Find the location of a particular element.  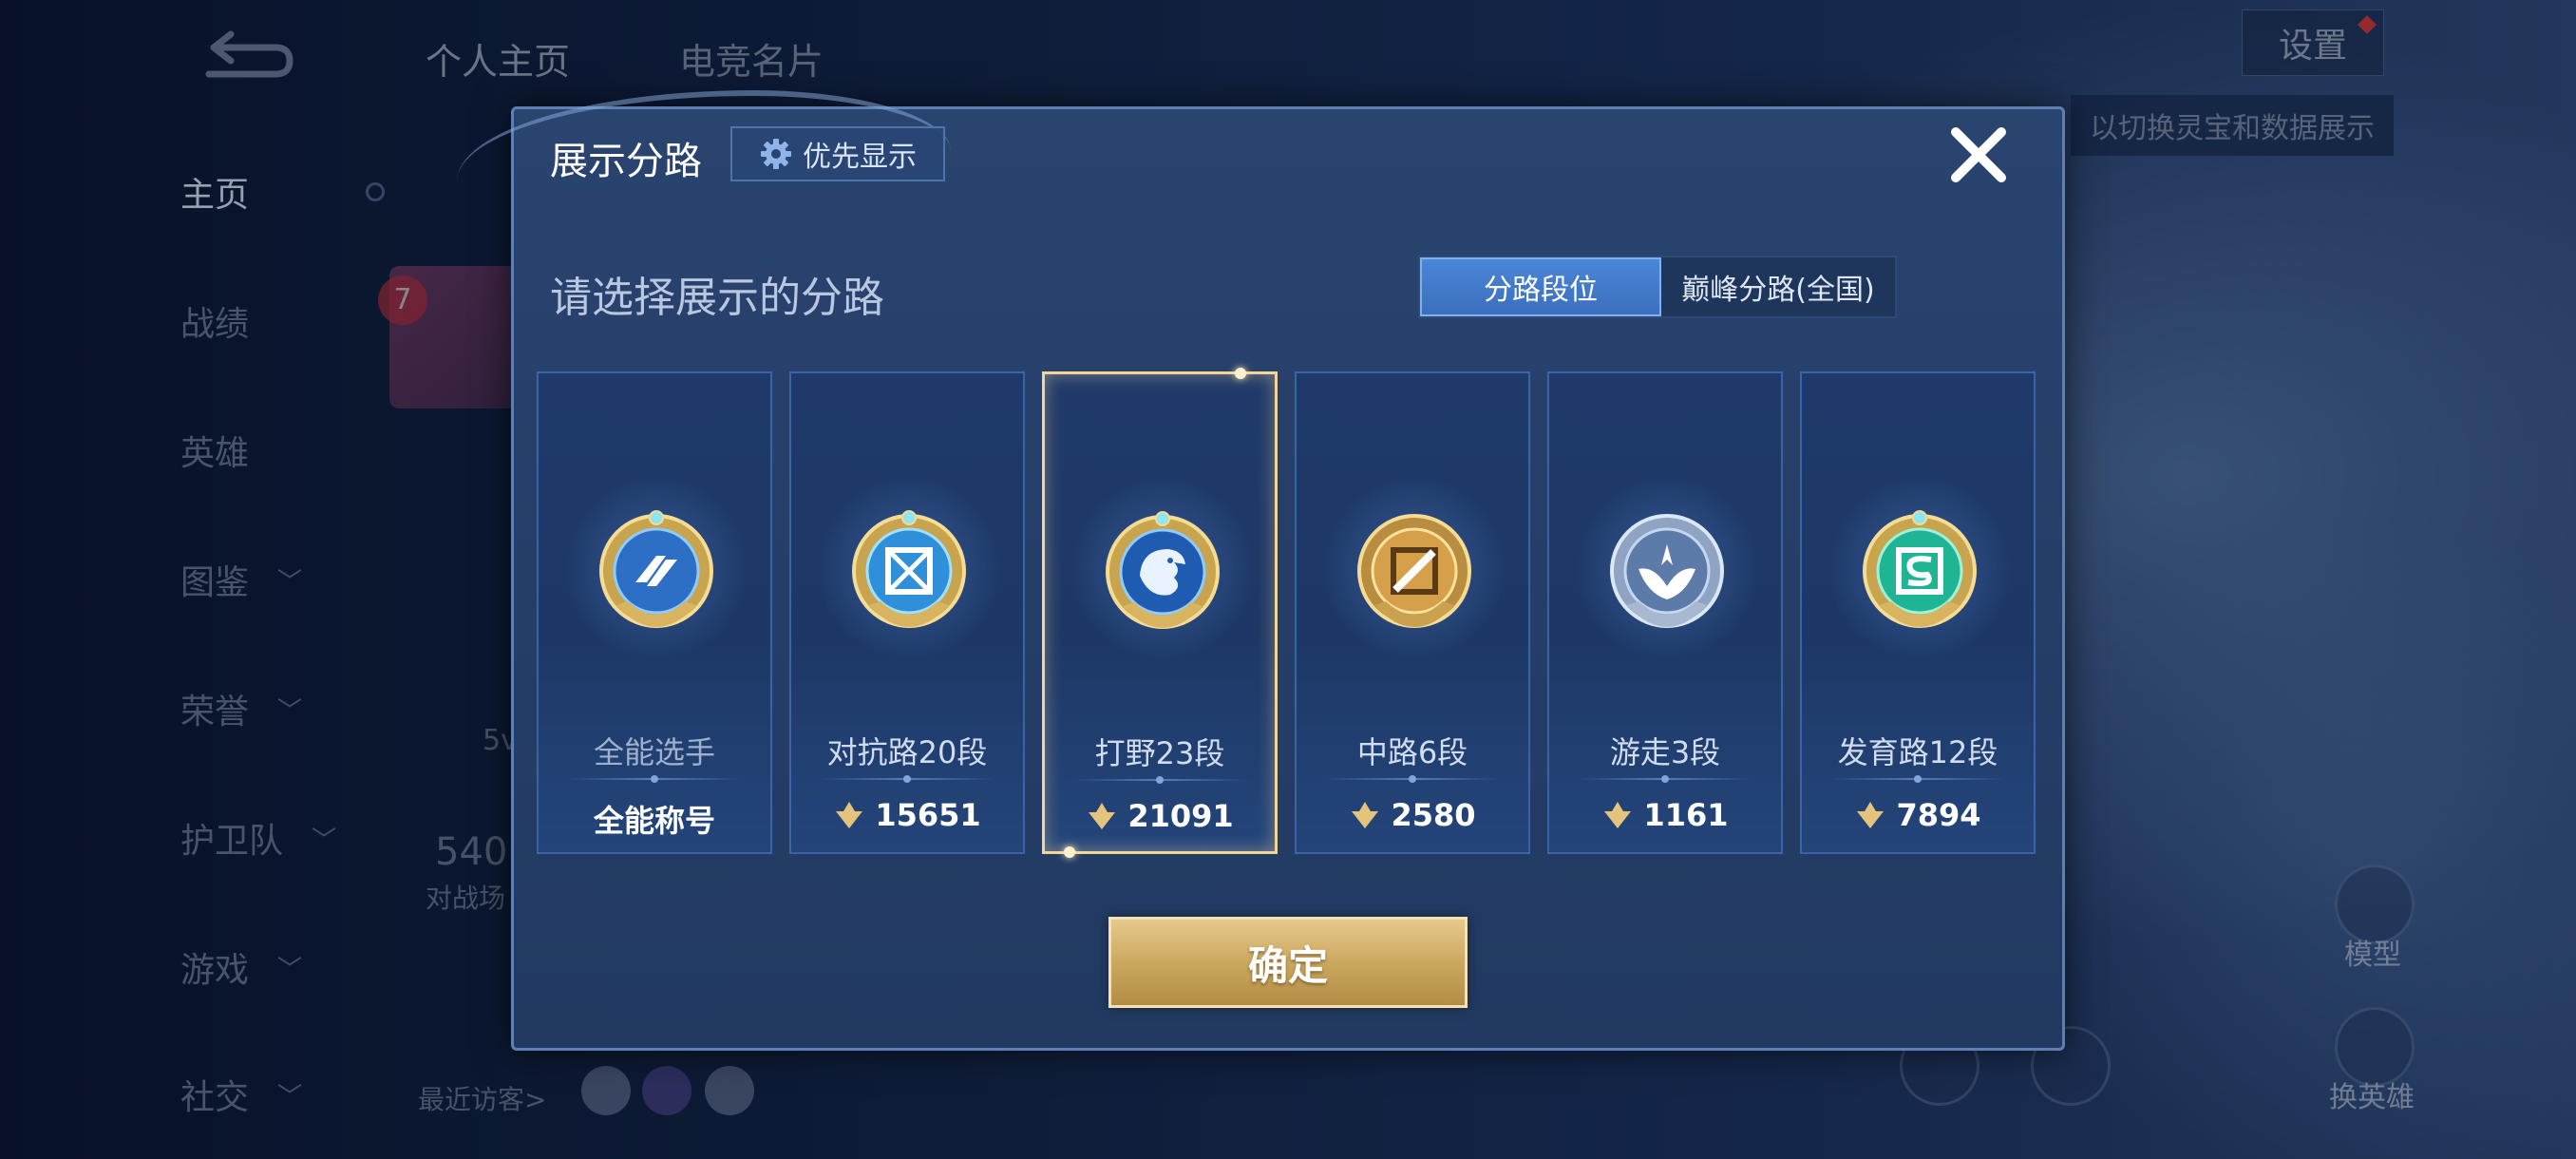

card-lane-name: 全能选手 is located at coordinates (654, 752).